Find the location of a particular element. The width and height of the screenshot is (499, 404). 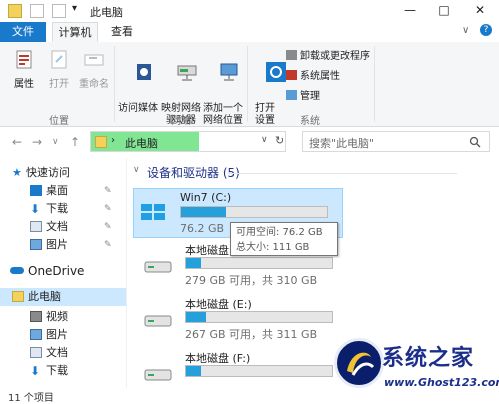

item-count: 11 个项目 is located at coordinates (31, 398).